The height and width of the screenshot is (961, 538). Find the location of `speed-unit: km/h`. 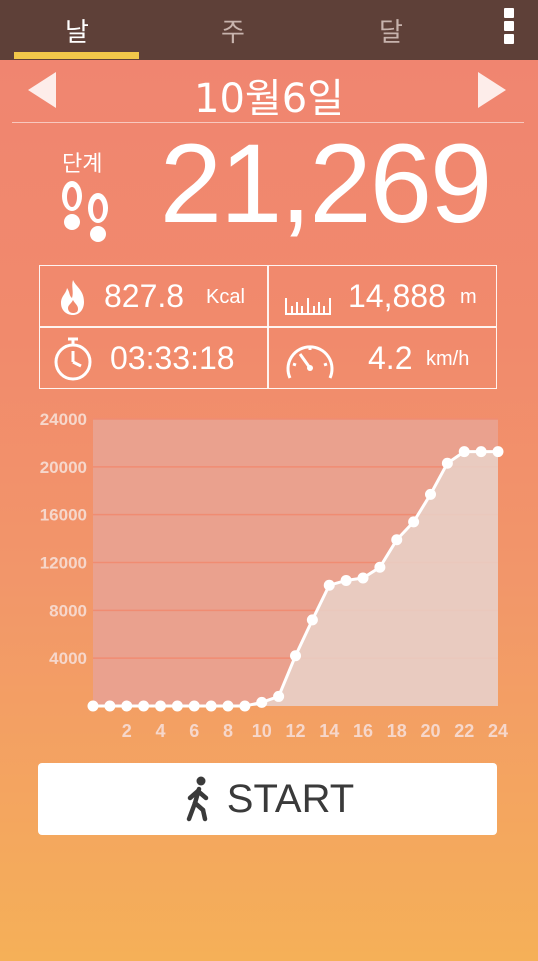

speed-unit: km/h is located at coordinates (448, 359).